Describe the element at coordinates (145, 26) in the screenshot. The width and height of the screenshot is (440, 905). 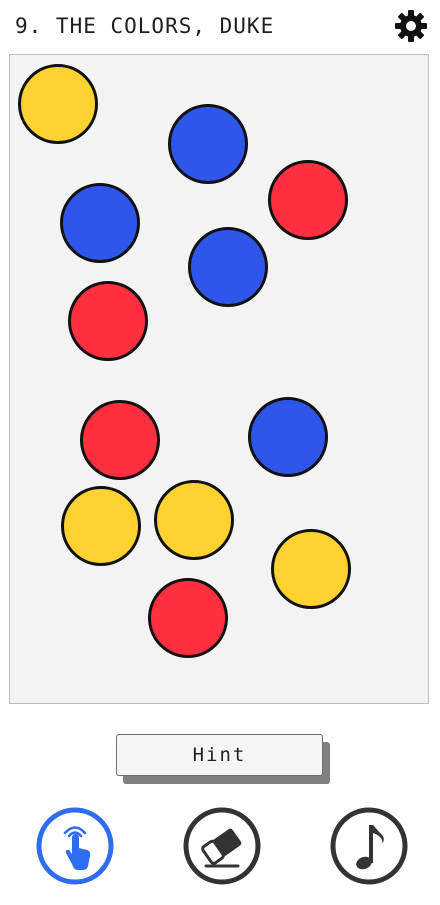
I see `level-title: 9. The Colors, Duke` at that location.